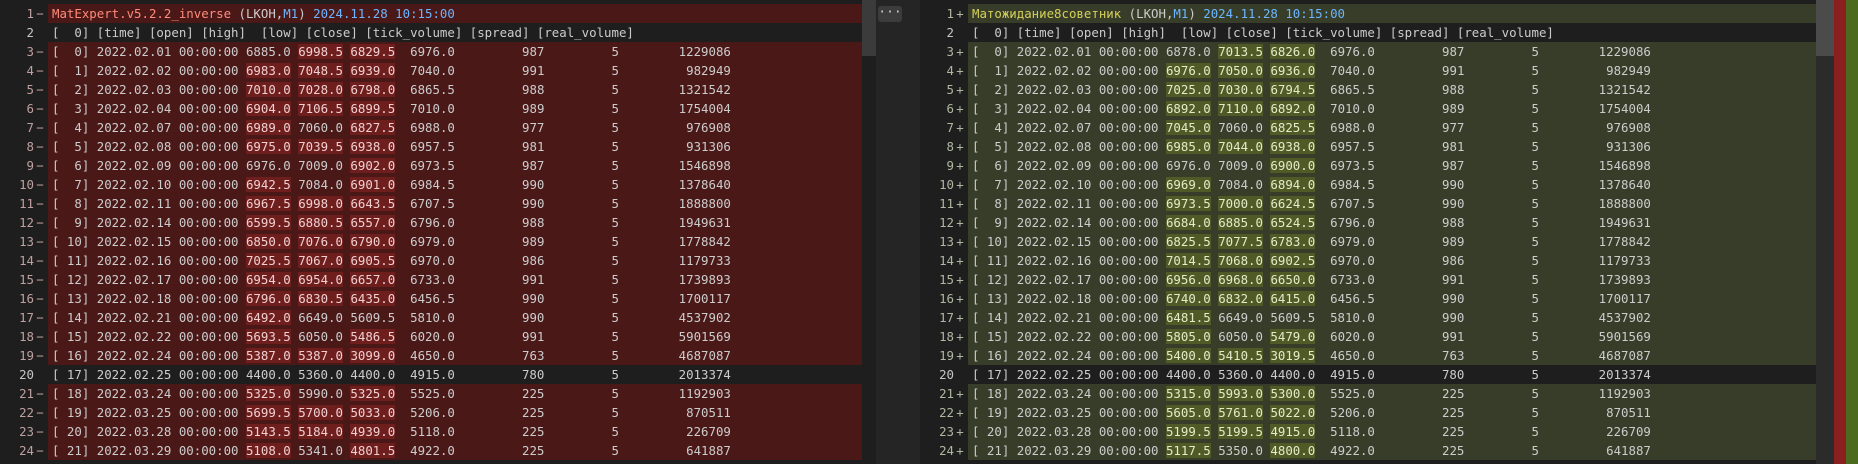  Describe the element at coordinates (890, 14) in the screenshot. I see `more-actions-button: ···` at that location.